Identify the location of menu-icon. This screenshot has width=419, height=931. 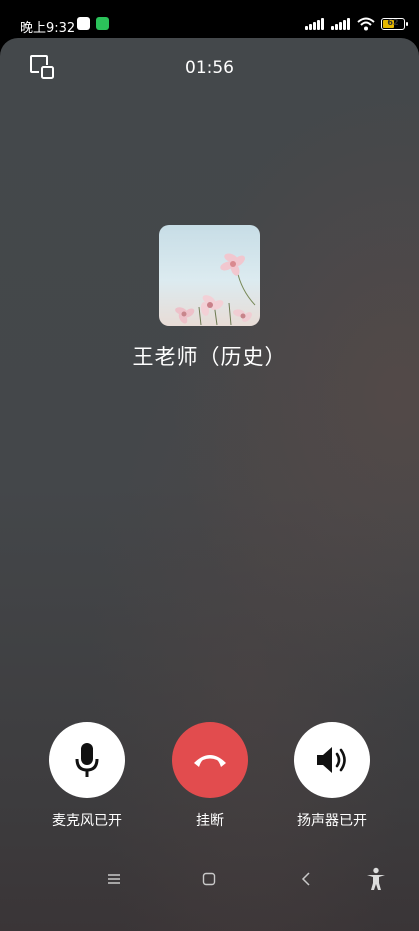
(114, 879).